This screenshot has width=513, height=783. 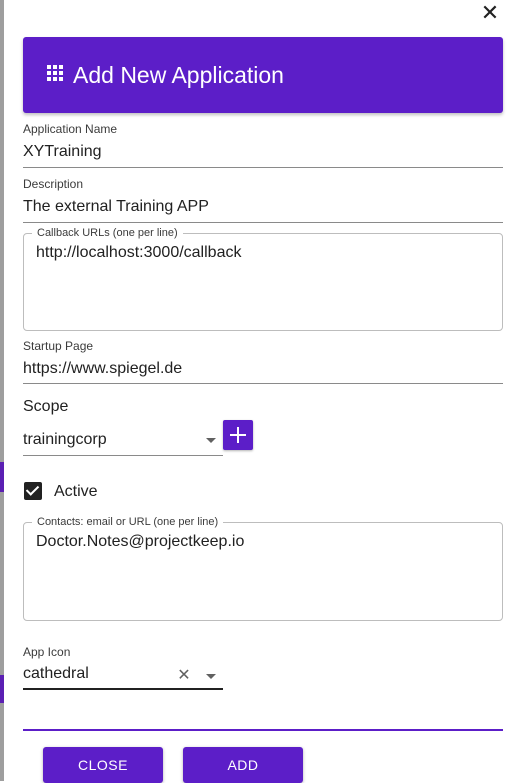 I want to click on dialog-header: Add New Application, so click(x=263, y=75).